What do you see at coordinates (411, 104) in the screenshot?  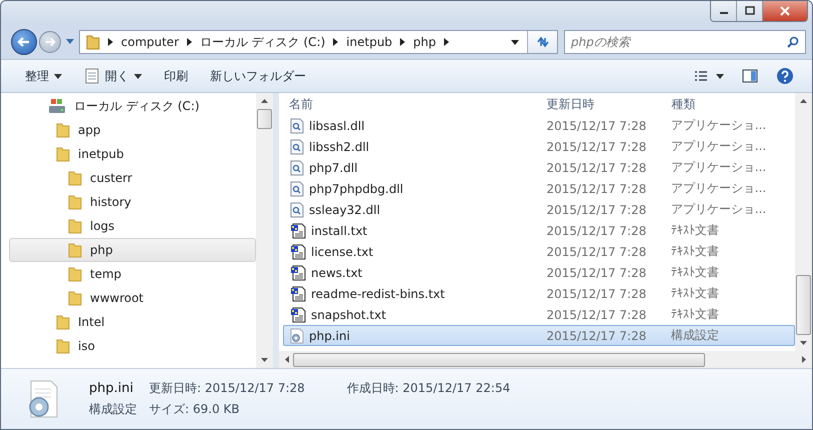 I see `column-header: 名前` at bounding box center [411, 104].